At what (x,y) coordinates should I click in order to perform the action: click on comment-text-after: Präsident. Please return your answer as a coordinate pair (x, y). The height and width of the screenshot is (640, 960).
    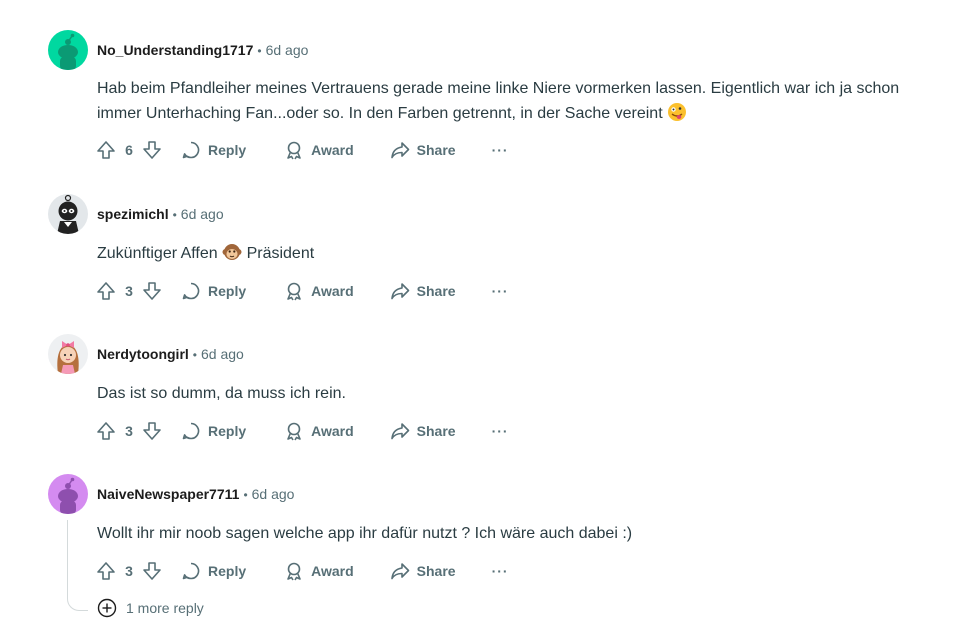
    Looking at the image, I should click on (280, 253).